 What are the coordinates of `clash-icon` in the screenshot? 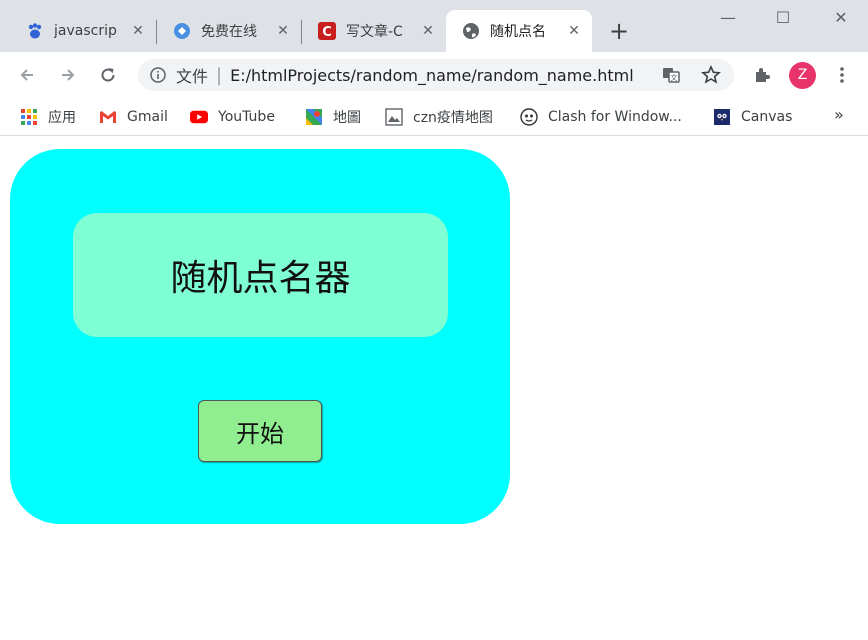 It's located at (529, 117).